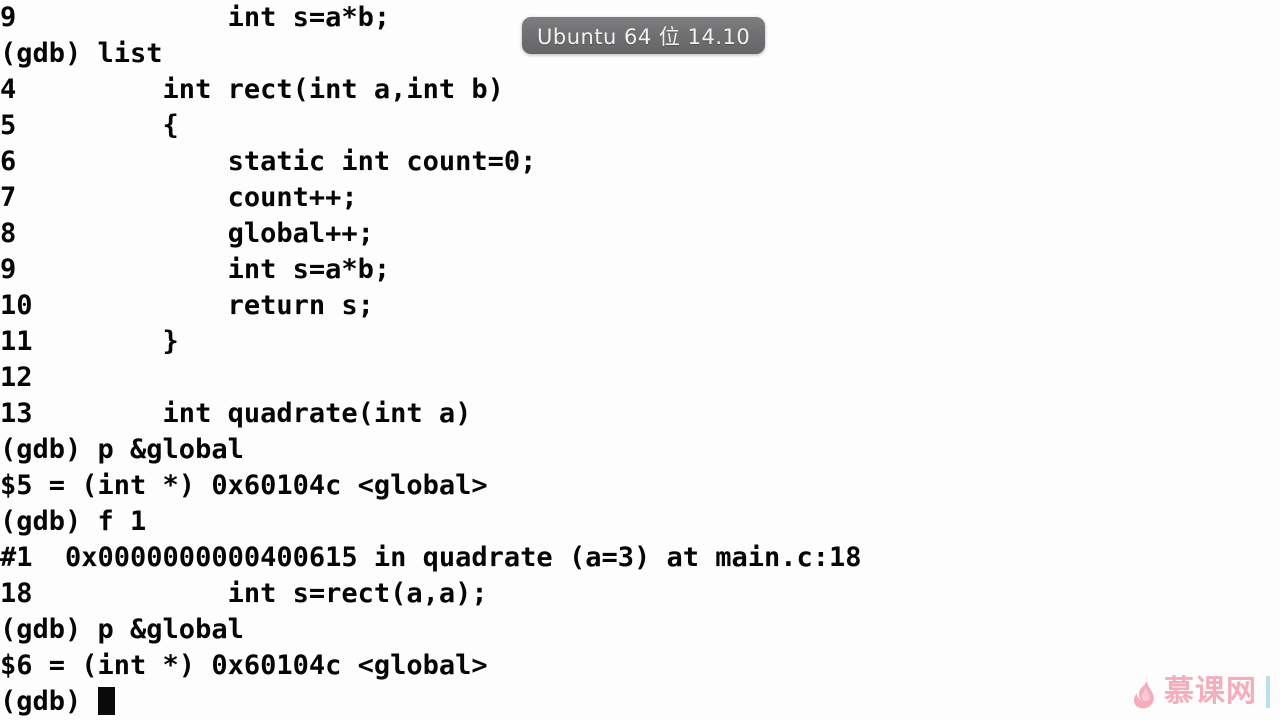  What do you see at coordinates (73, 521) in the screenshot?
I see `terminal-line-text: (gdb) f 1` at bounding box center [73, 521].